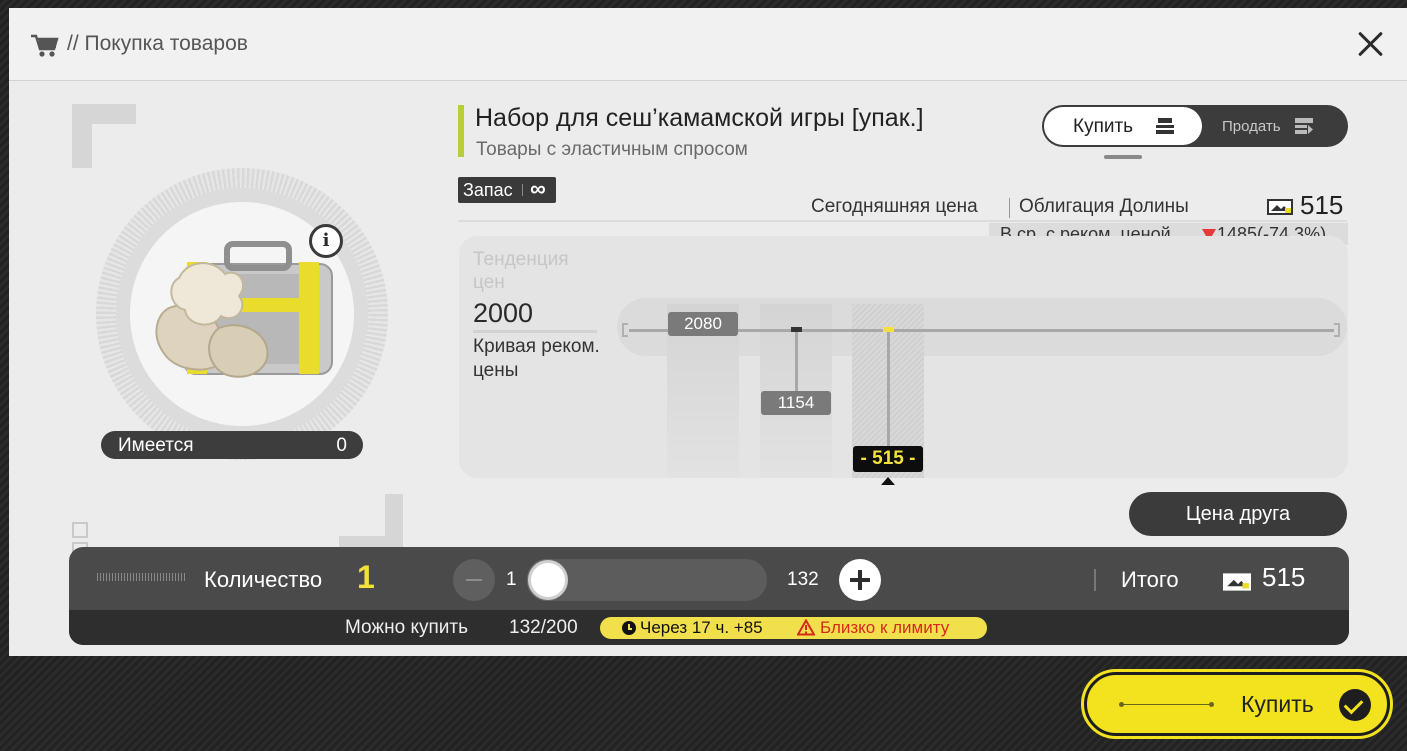 The width and height of the screenshot is (1407, 751). What do you see at coordinates (1165, 126) in the screenshot?
I see `stack-icon` at bounding box center [1165, 126].